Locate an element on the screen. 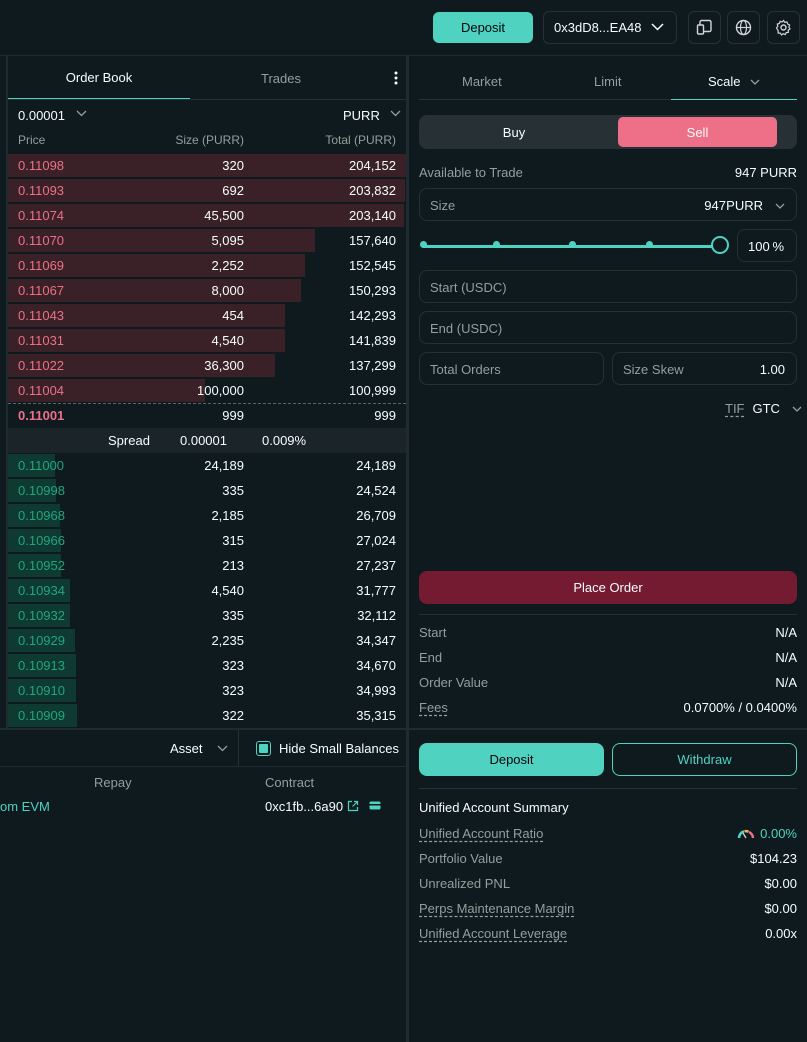 The height and width of the screenshot is (1042, 807). bid-total: 31,777 is located at coordinates (376, 590).